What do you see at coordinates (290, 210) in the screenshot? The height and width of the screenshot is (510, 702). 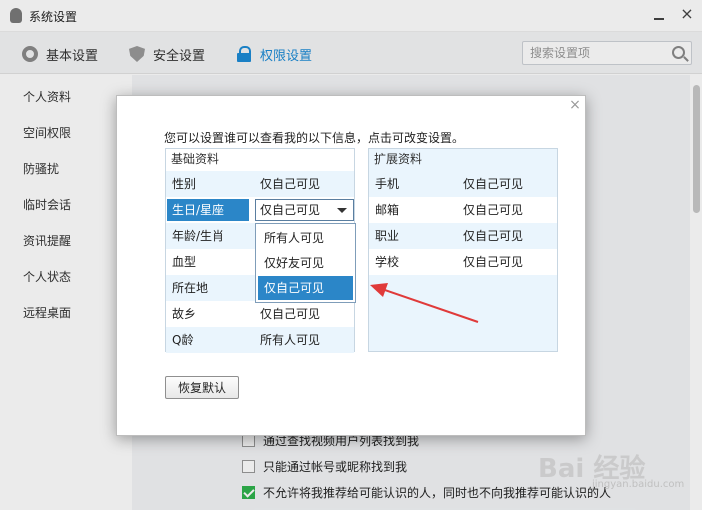 I see `select-value: 仅自己可见` at bounding box center [290, 210].